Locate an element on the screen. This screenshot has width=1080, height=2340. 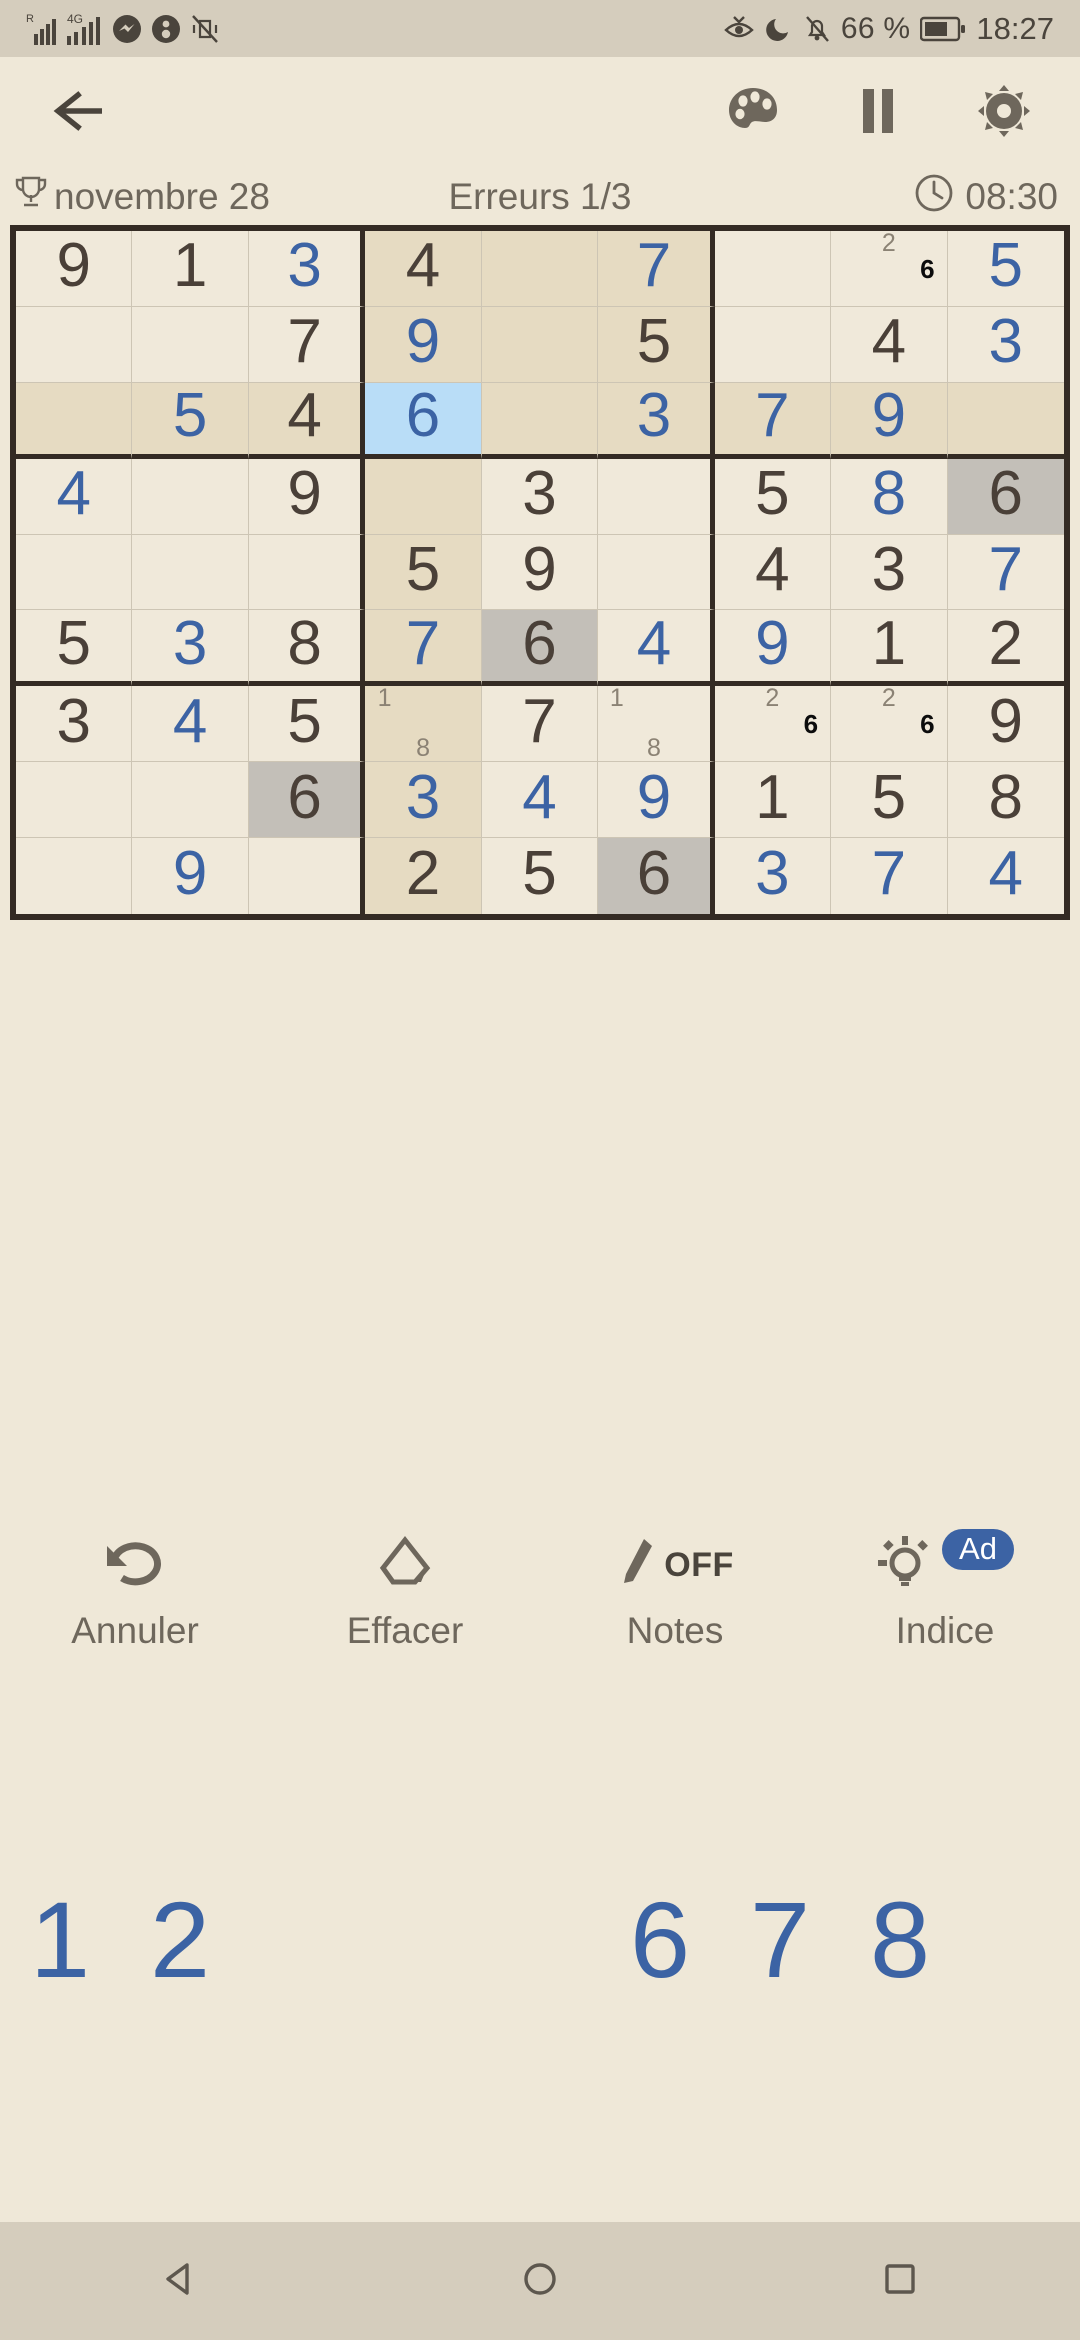
sudoku-cell-r3c3: 4 is located at coordinates (307, 420).